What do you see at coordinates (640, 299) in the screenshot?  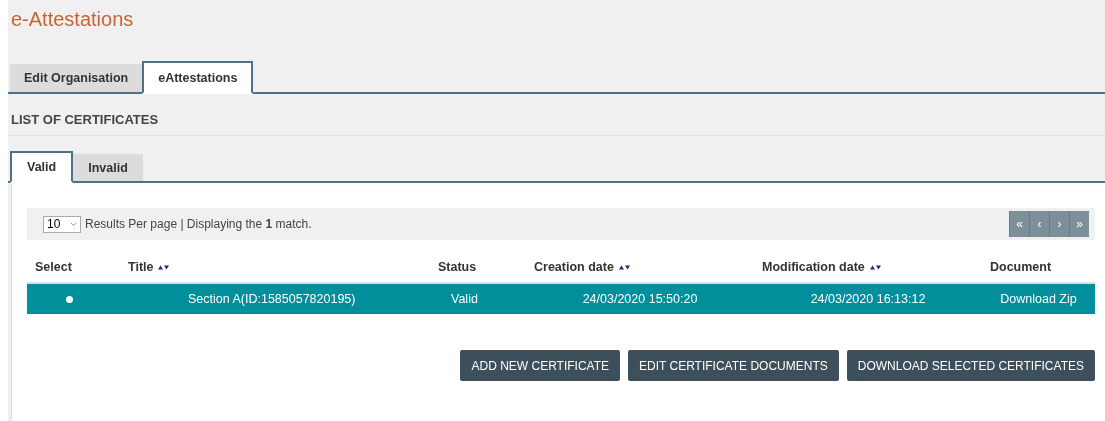 I see `table-cell: 24/03/2020 15:50:20` at bounding box center [640, 299].